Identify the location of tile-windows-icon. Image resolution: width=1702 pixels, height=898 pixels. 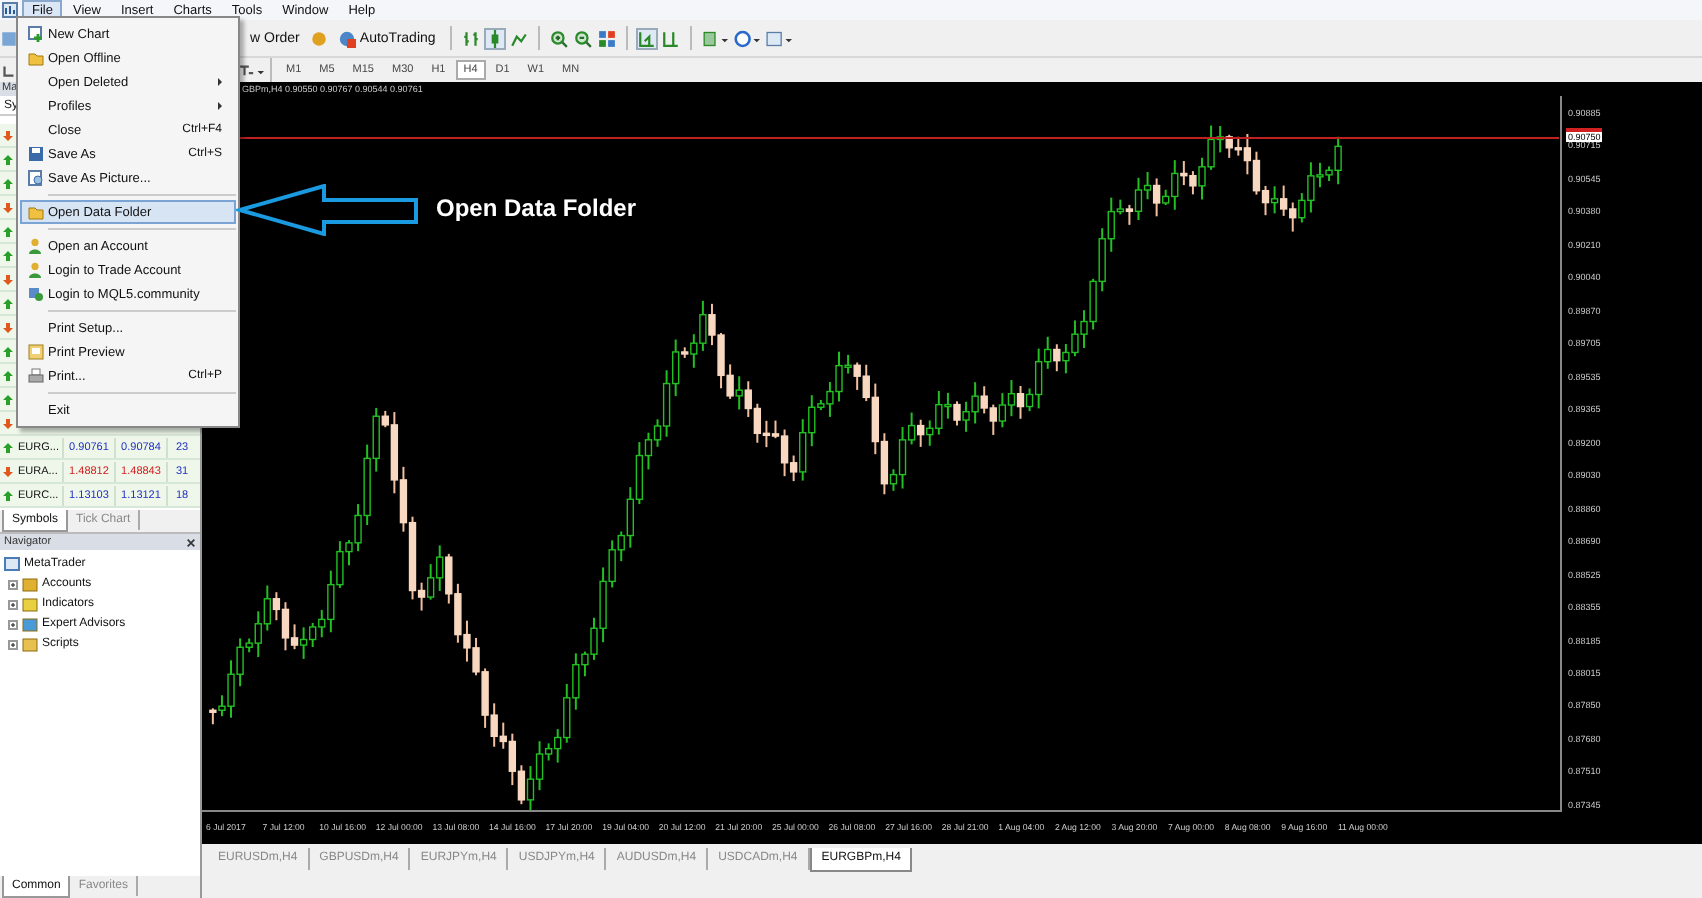
(606, 38).